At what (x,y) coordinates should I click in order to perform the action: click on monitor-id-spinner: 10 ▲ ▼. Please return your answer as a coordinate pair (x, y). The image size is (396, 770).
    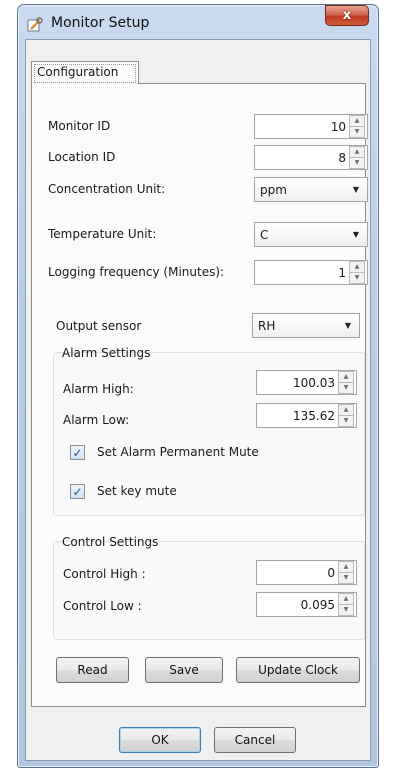
    Looking at the image, I should click on (311, 126).